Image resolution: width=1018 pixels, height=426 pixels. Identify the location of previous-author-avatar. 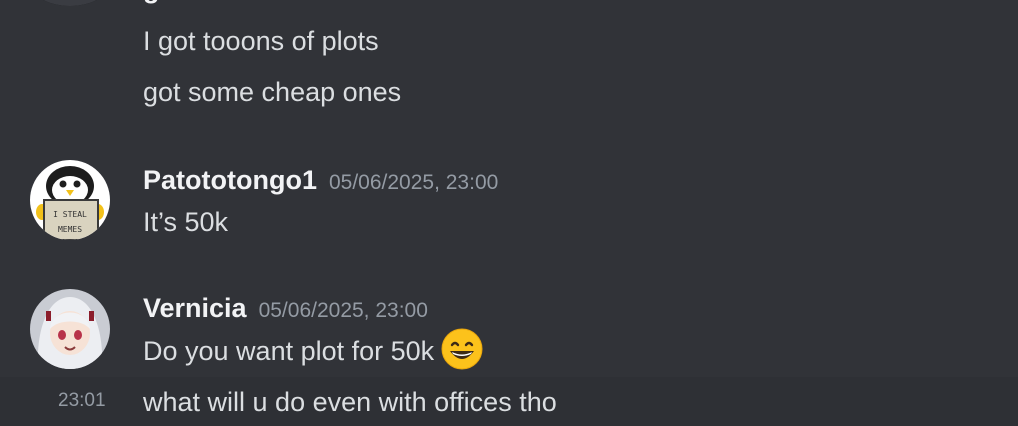
(70, 3).